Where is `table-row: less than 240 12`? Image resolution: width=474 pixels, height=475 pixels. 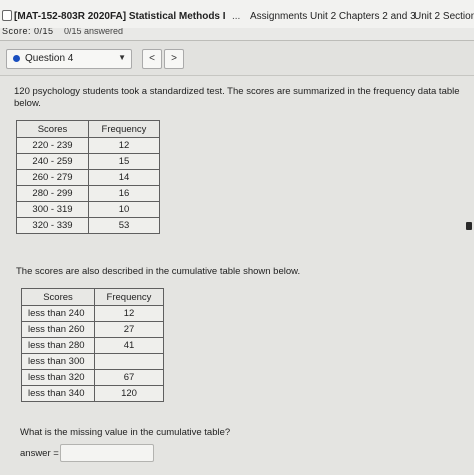 table-row: less than 240 12 is located at coordinates (92, 313).